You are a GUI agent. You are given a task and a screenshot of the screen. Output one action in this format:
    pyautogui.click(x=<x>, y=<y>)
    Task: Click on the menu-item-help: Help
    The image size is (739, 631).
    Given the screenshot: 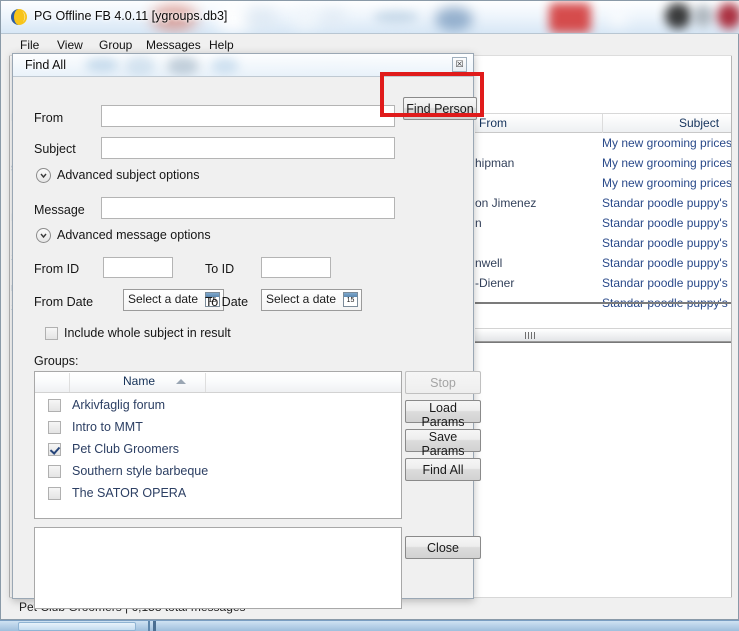 What is the action you would take?
    pyautogui.click(x=221, y=45)
    